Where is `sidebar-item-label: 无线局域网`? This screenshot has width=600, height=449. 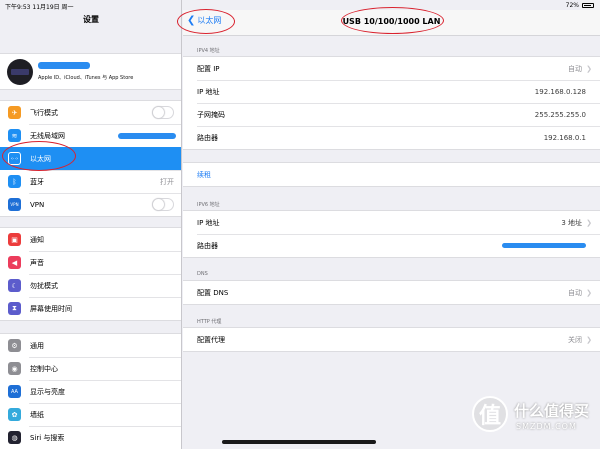
sidebar-item-label: 无线局域网 is located at coordinates (47, 135).